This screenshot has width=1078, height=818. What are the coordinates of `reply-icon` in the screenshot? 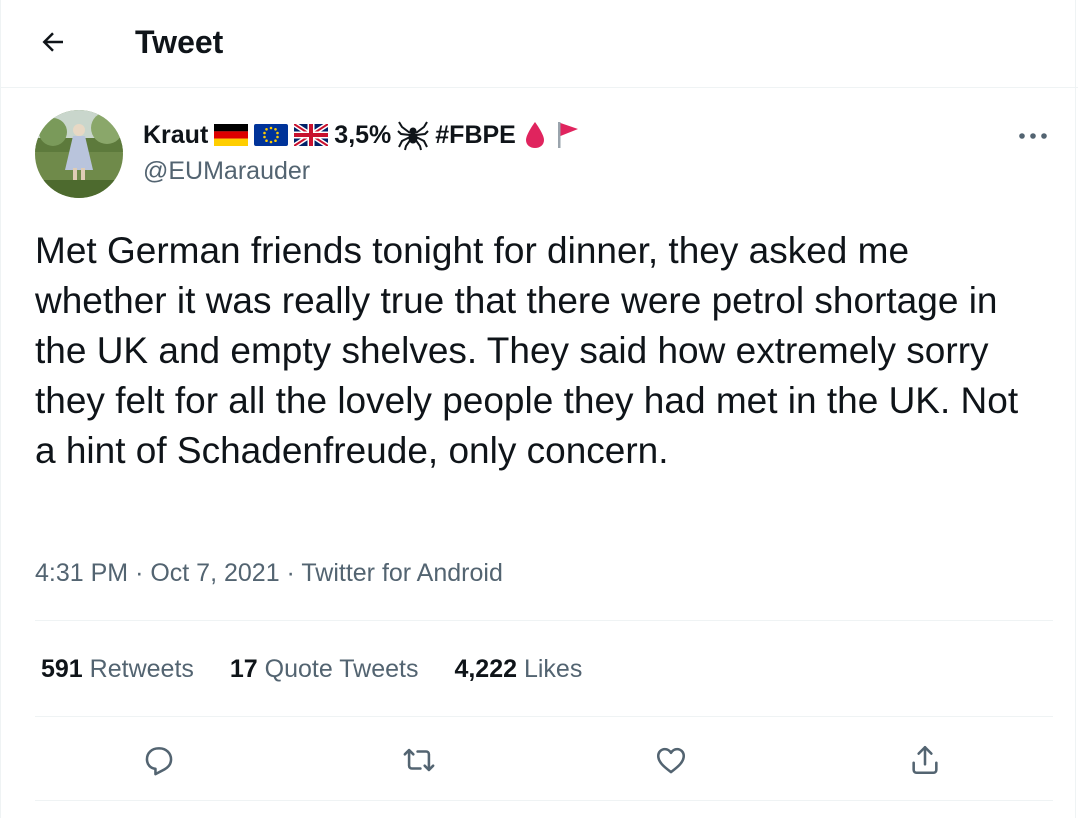 It's located at (159, 761).